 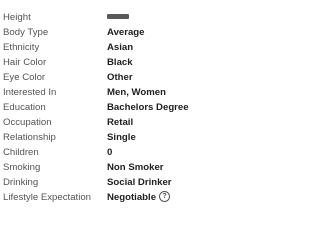 I want to click on detail-label: Children, so click(x=21, y=152).